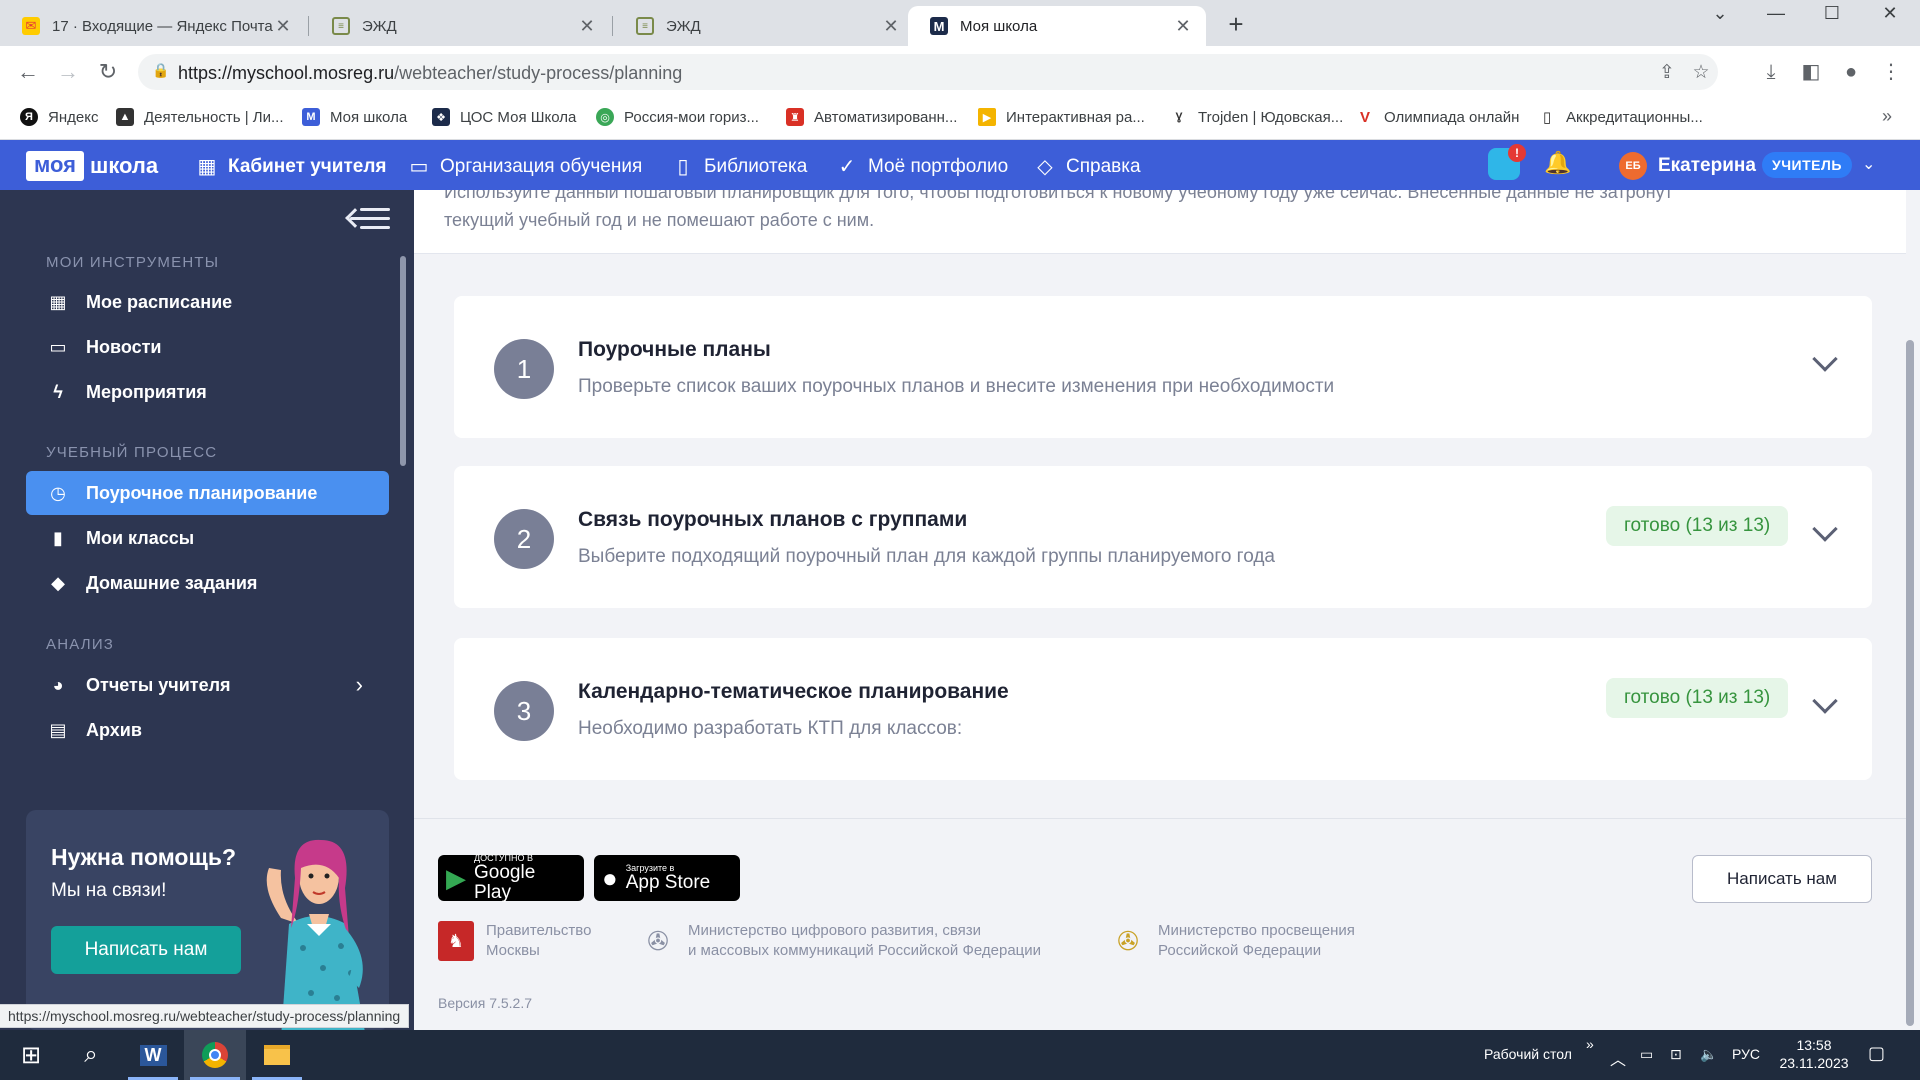 The width and height of the screenshot is (1920, 1080). Describe the element at coordinates (341, 26) in the screenshot. I see `document-icon: ≡` at that location.